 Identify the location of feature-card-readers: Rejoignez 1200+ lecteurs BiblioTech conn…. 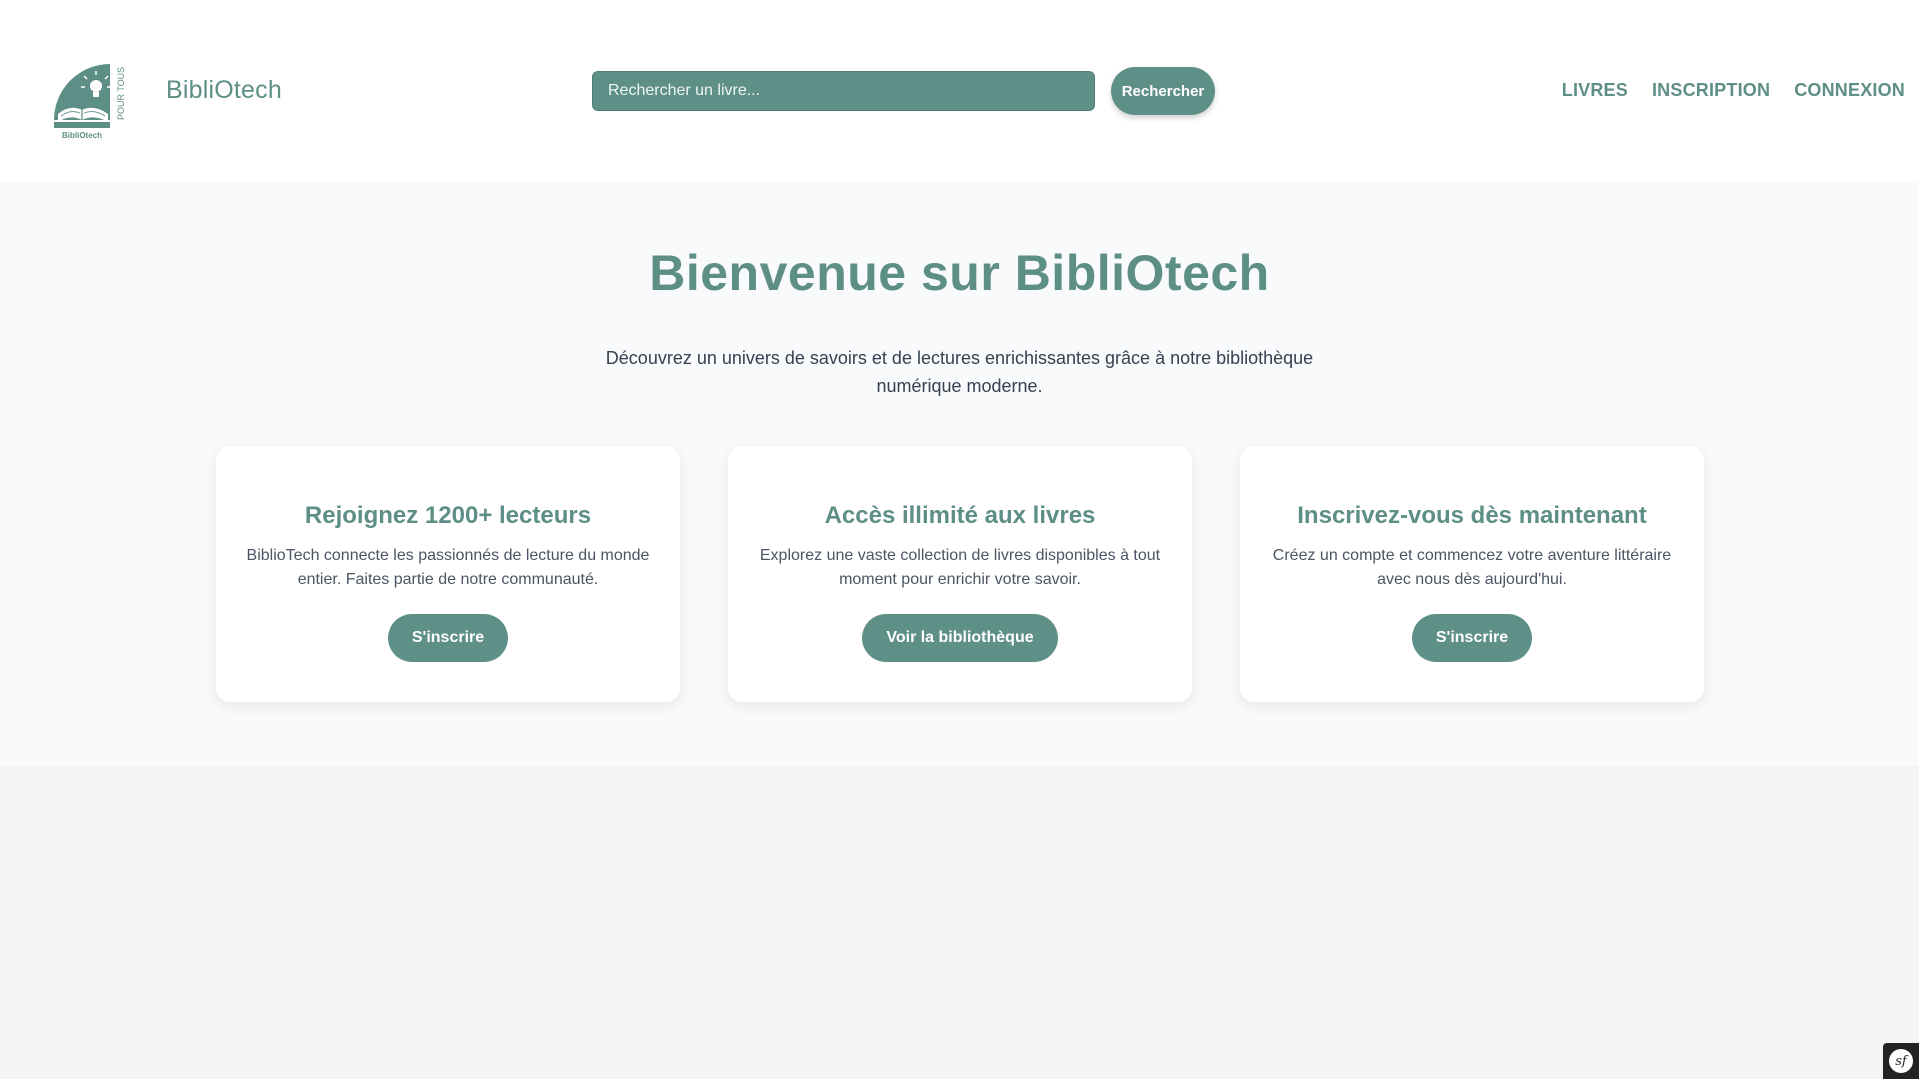
(448, 574).